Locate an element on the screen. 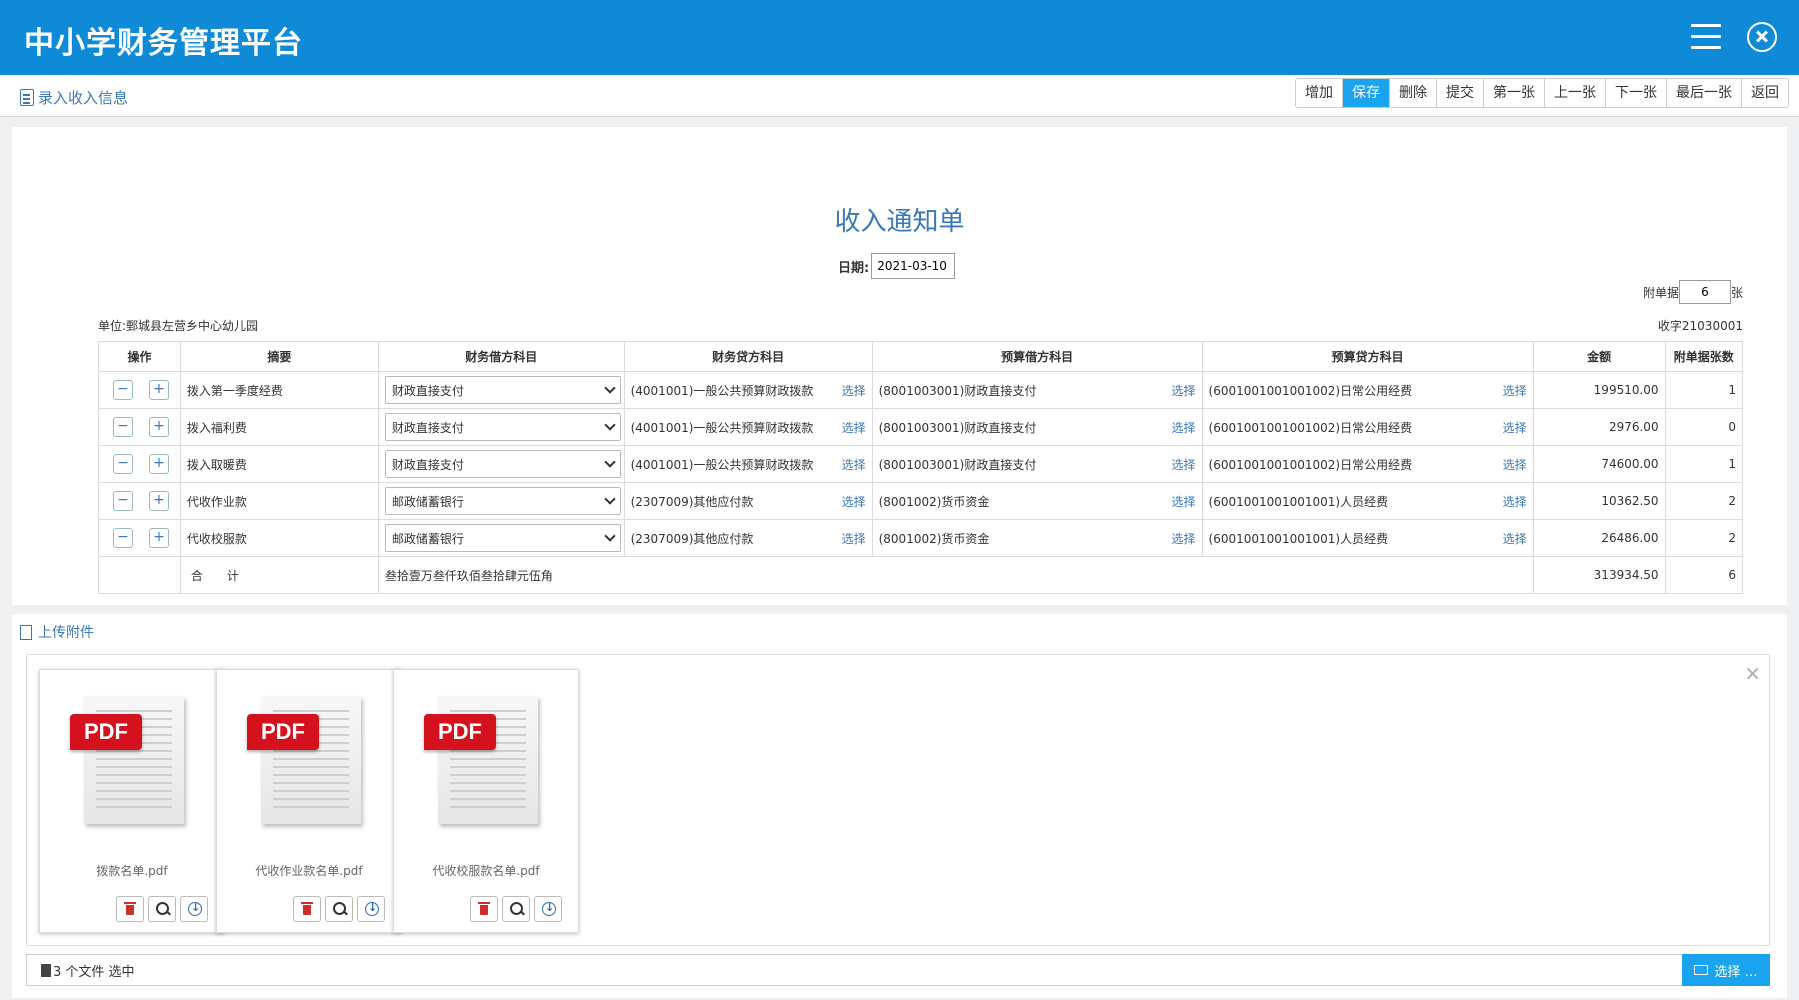 Image resolution: width=1799 pixels, height=1000 pixels. toolbar-button-3: 提交 is located at coordinates (1460, 93).